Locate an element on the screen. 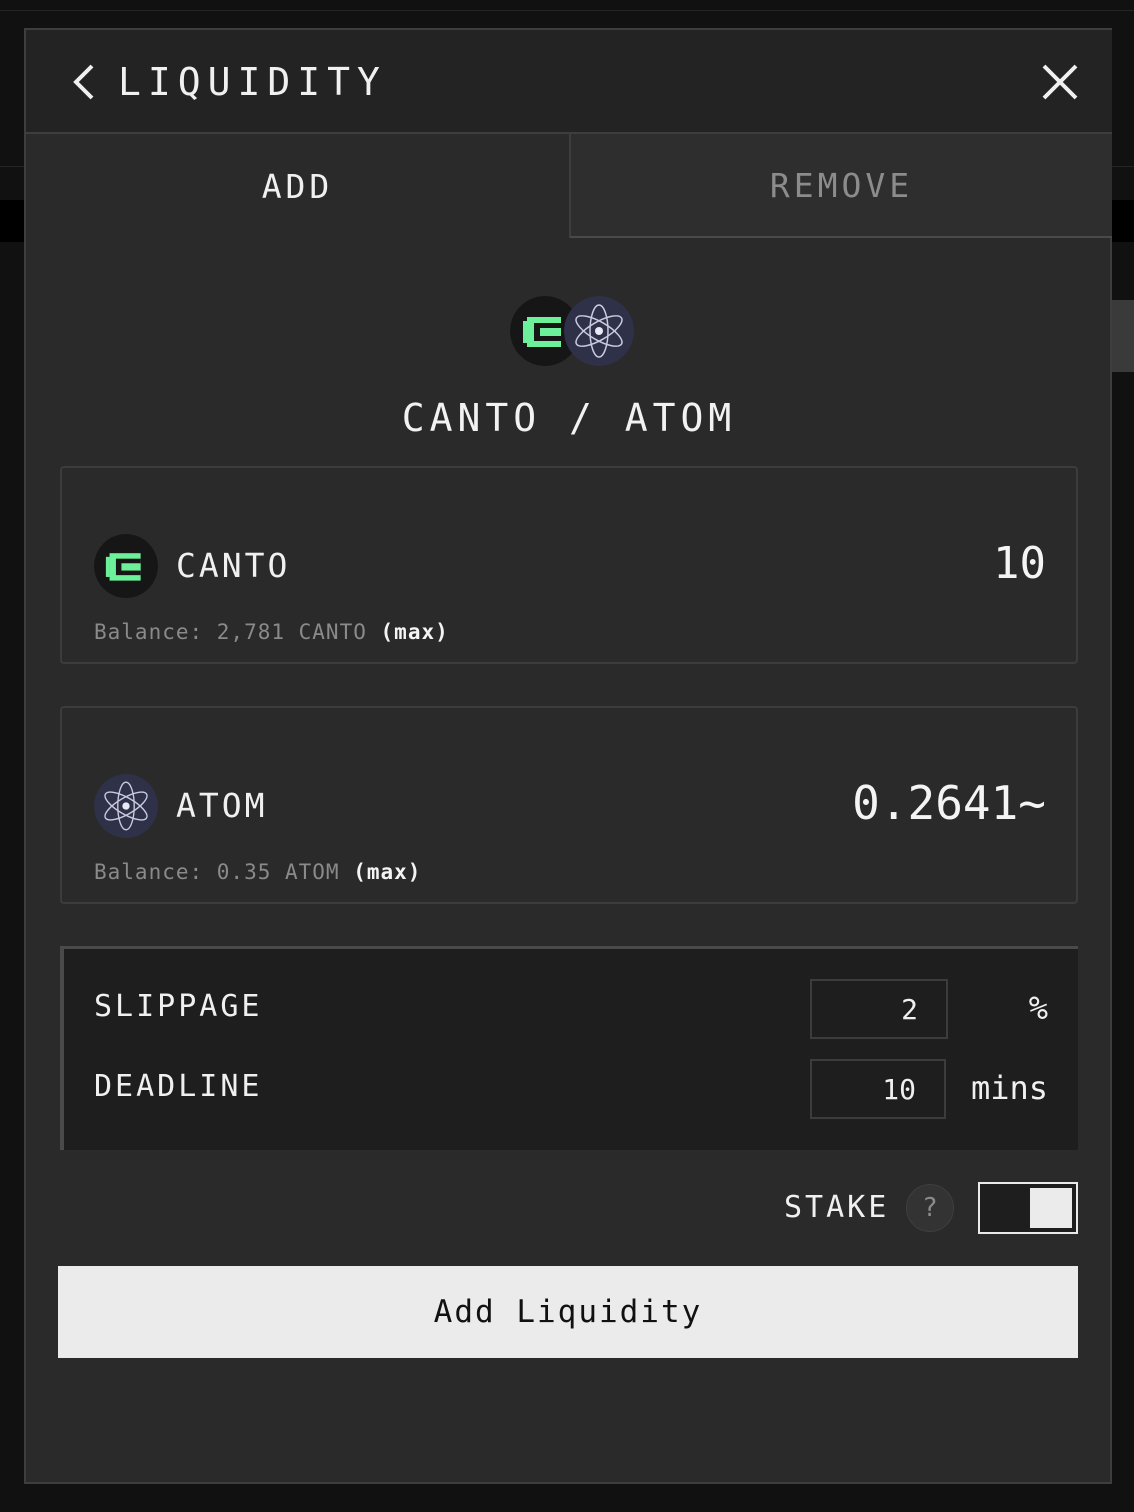 The image size is (1134, 1512). balance-text: Balance: 0.35 ATOM is located at coordinates (217, 872).